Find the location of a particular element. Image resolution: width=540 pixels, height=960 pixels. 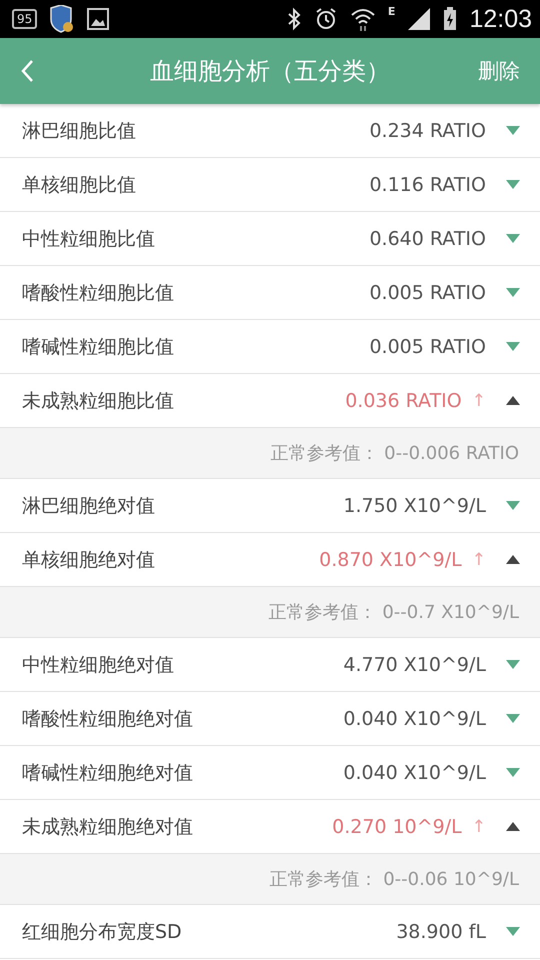

result-row: 中性粒细胞绝对值 4.770 X10^9/L is located at coordinates (270, 665).